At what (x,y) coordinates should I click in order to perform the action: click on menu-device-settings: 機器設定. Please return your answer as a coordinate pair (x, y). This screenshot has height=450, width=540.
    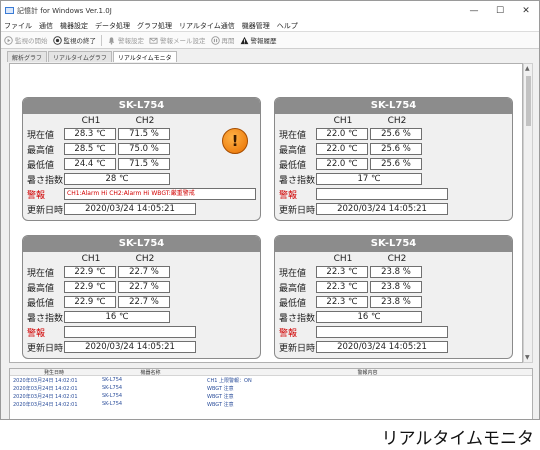
    Looking at the image, I should click on (74, 26).